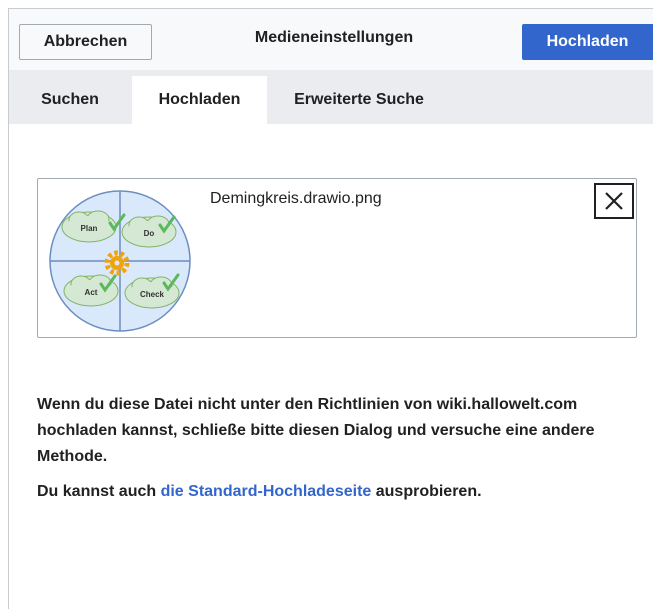  I want to click on dialog-header: Abbrechen Medieneinstellungen Hochladen, so click(331, 39).